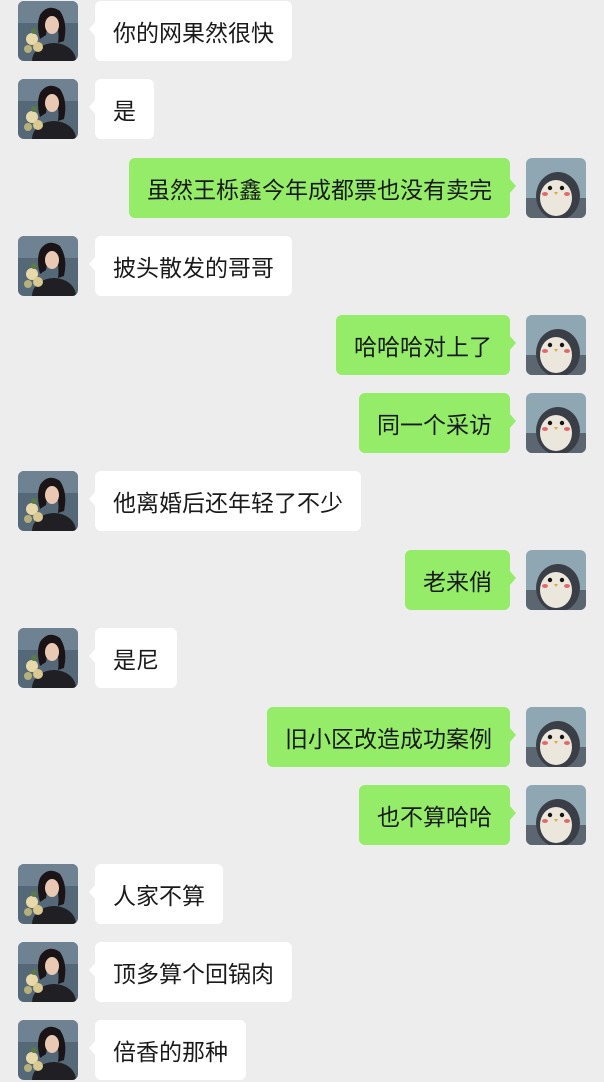  What do you see at coordinates (302, 110) in the screenshot?
I see `message-row-incoming: 是` at bounding box center [302, 110].